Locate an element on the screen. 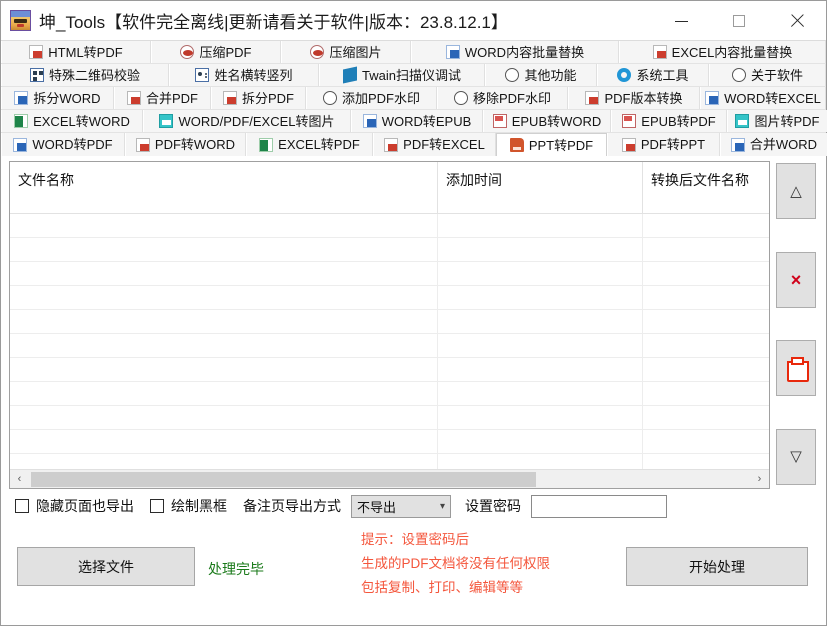  column-header-filename: 文件名称 is located at coordinates (224, 187).